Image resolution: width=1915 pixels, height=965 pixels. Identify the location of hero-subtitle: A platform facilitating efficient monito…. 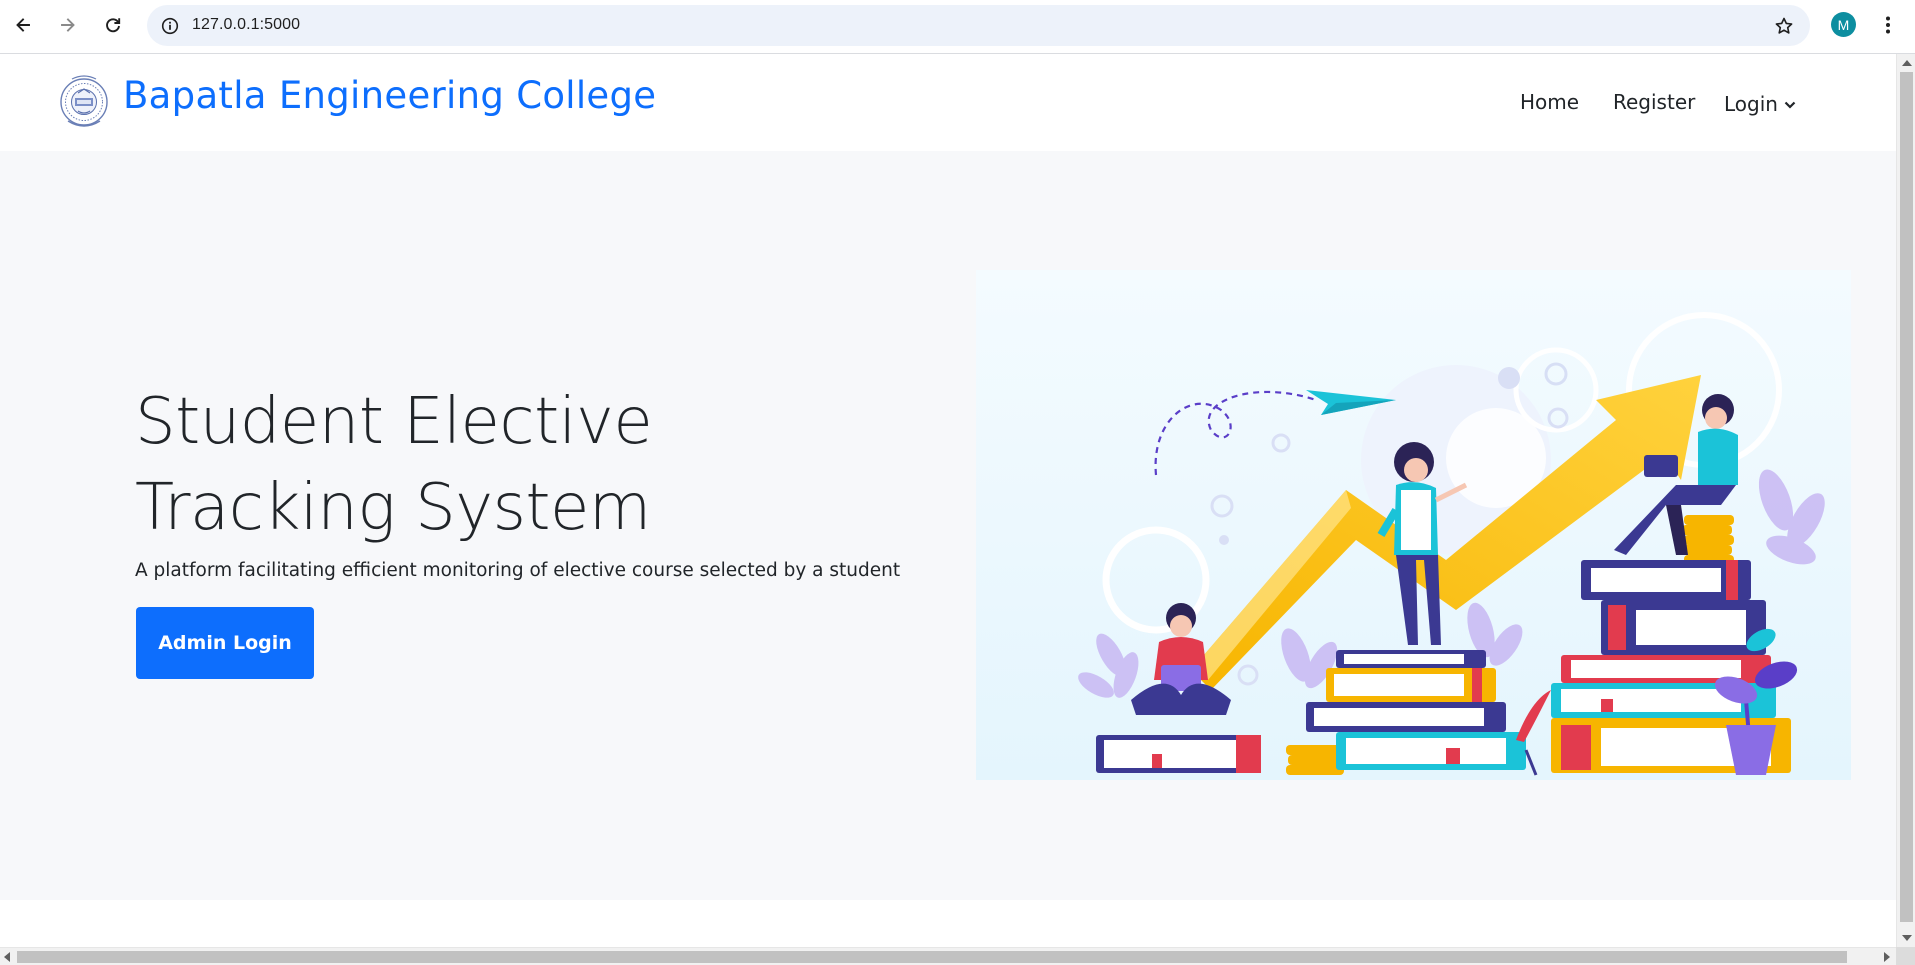
(518, 570).